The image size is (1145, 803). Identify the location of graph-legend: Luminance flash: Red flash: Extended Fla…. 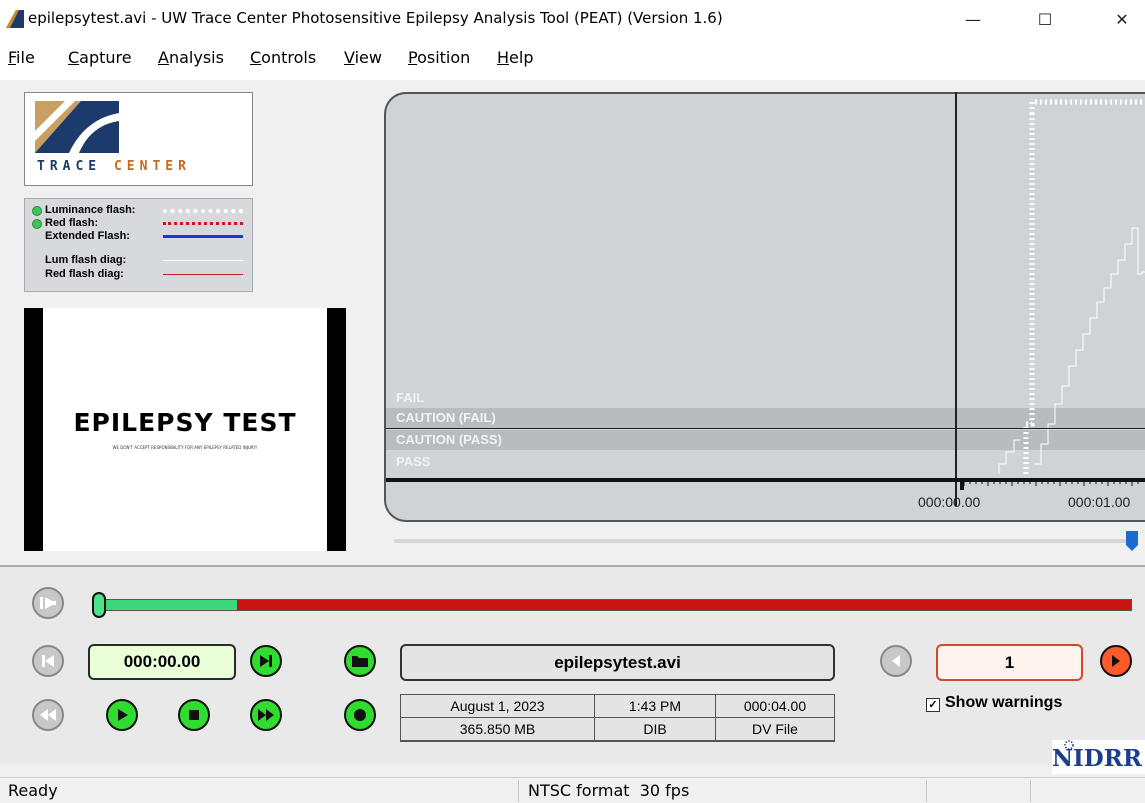
(138, 245).